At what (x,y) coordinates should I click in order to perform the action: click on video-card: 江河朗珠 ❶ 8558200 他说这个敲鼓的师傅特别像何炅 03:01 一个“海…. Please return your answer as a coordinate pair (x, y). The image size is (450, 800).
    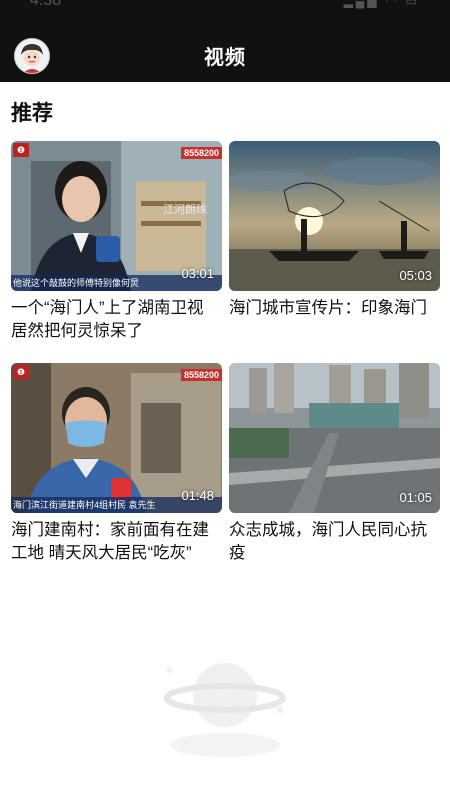
    Looking at the image, I should click on (116, 242).